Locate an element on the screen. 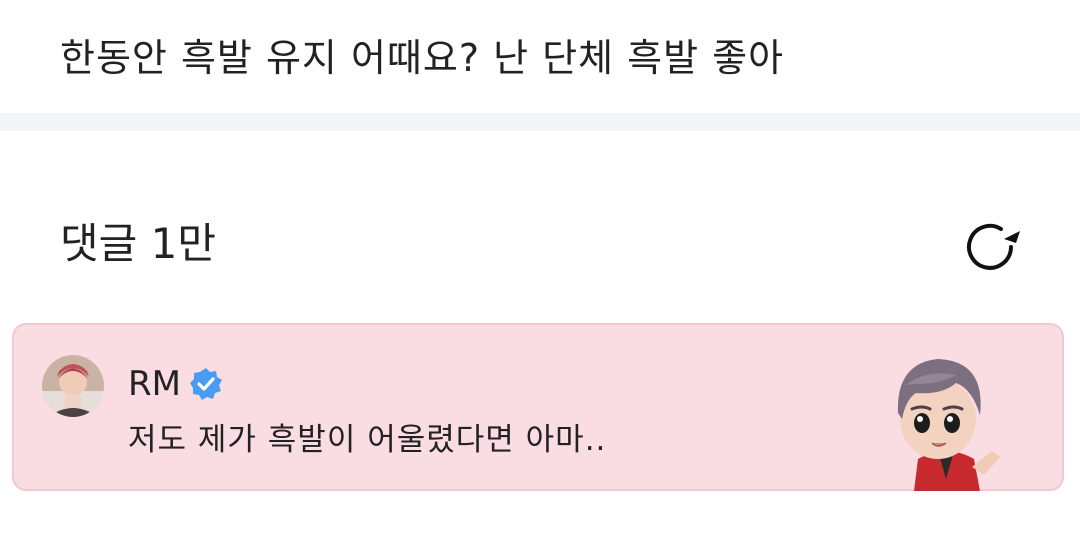 The height and width of the screenshot is (537, 1080). refresh-icon is located at coordinates (993, 246).